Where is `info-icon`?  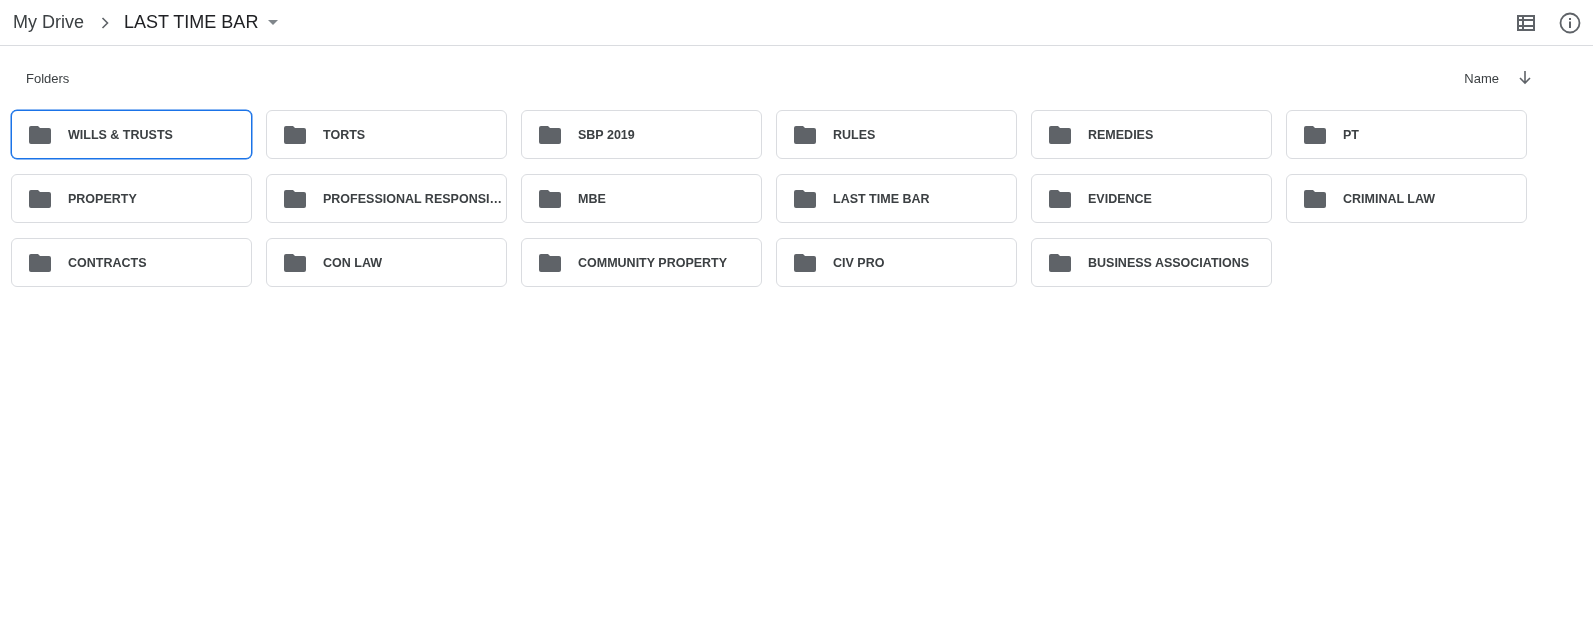 info-icon is located at coordinates (1570, 22).